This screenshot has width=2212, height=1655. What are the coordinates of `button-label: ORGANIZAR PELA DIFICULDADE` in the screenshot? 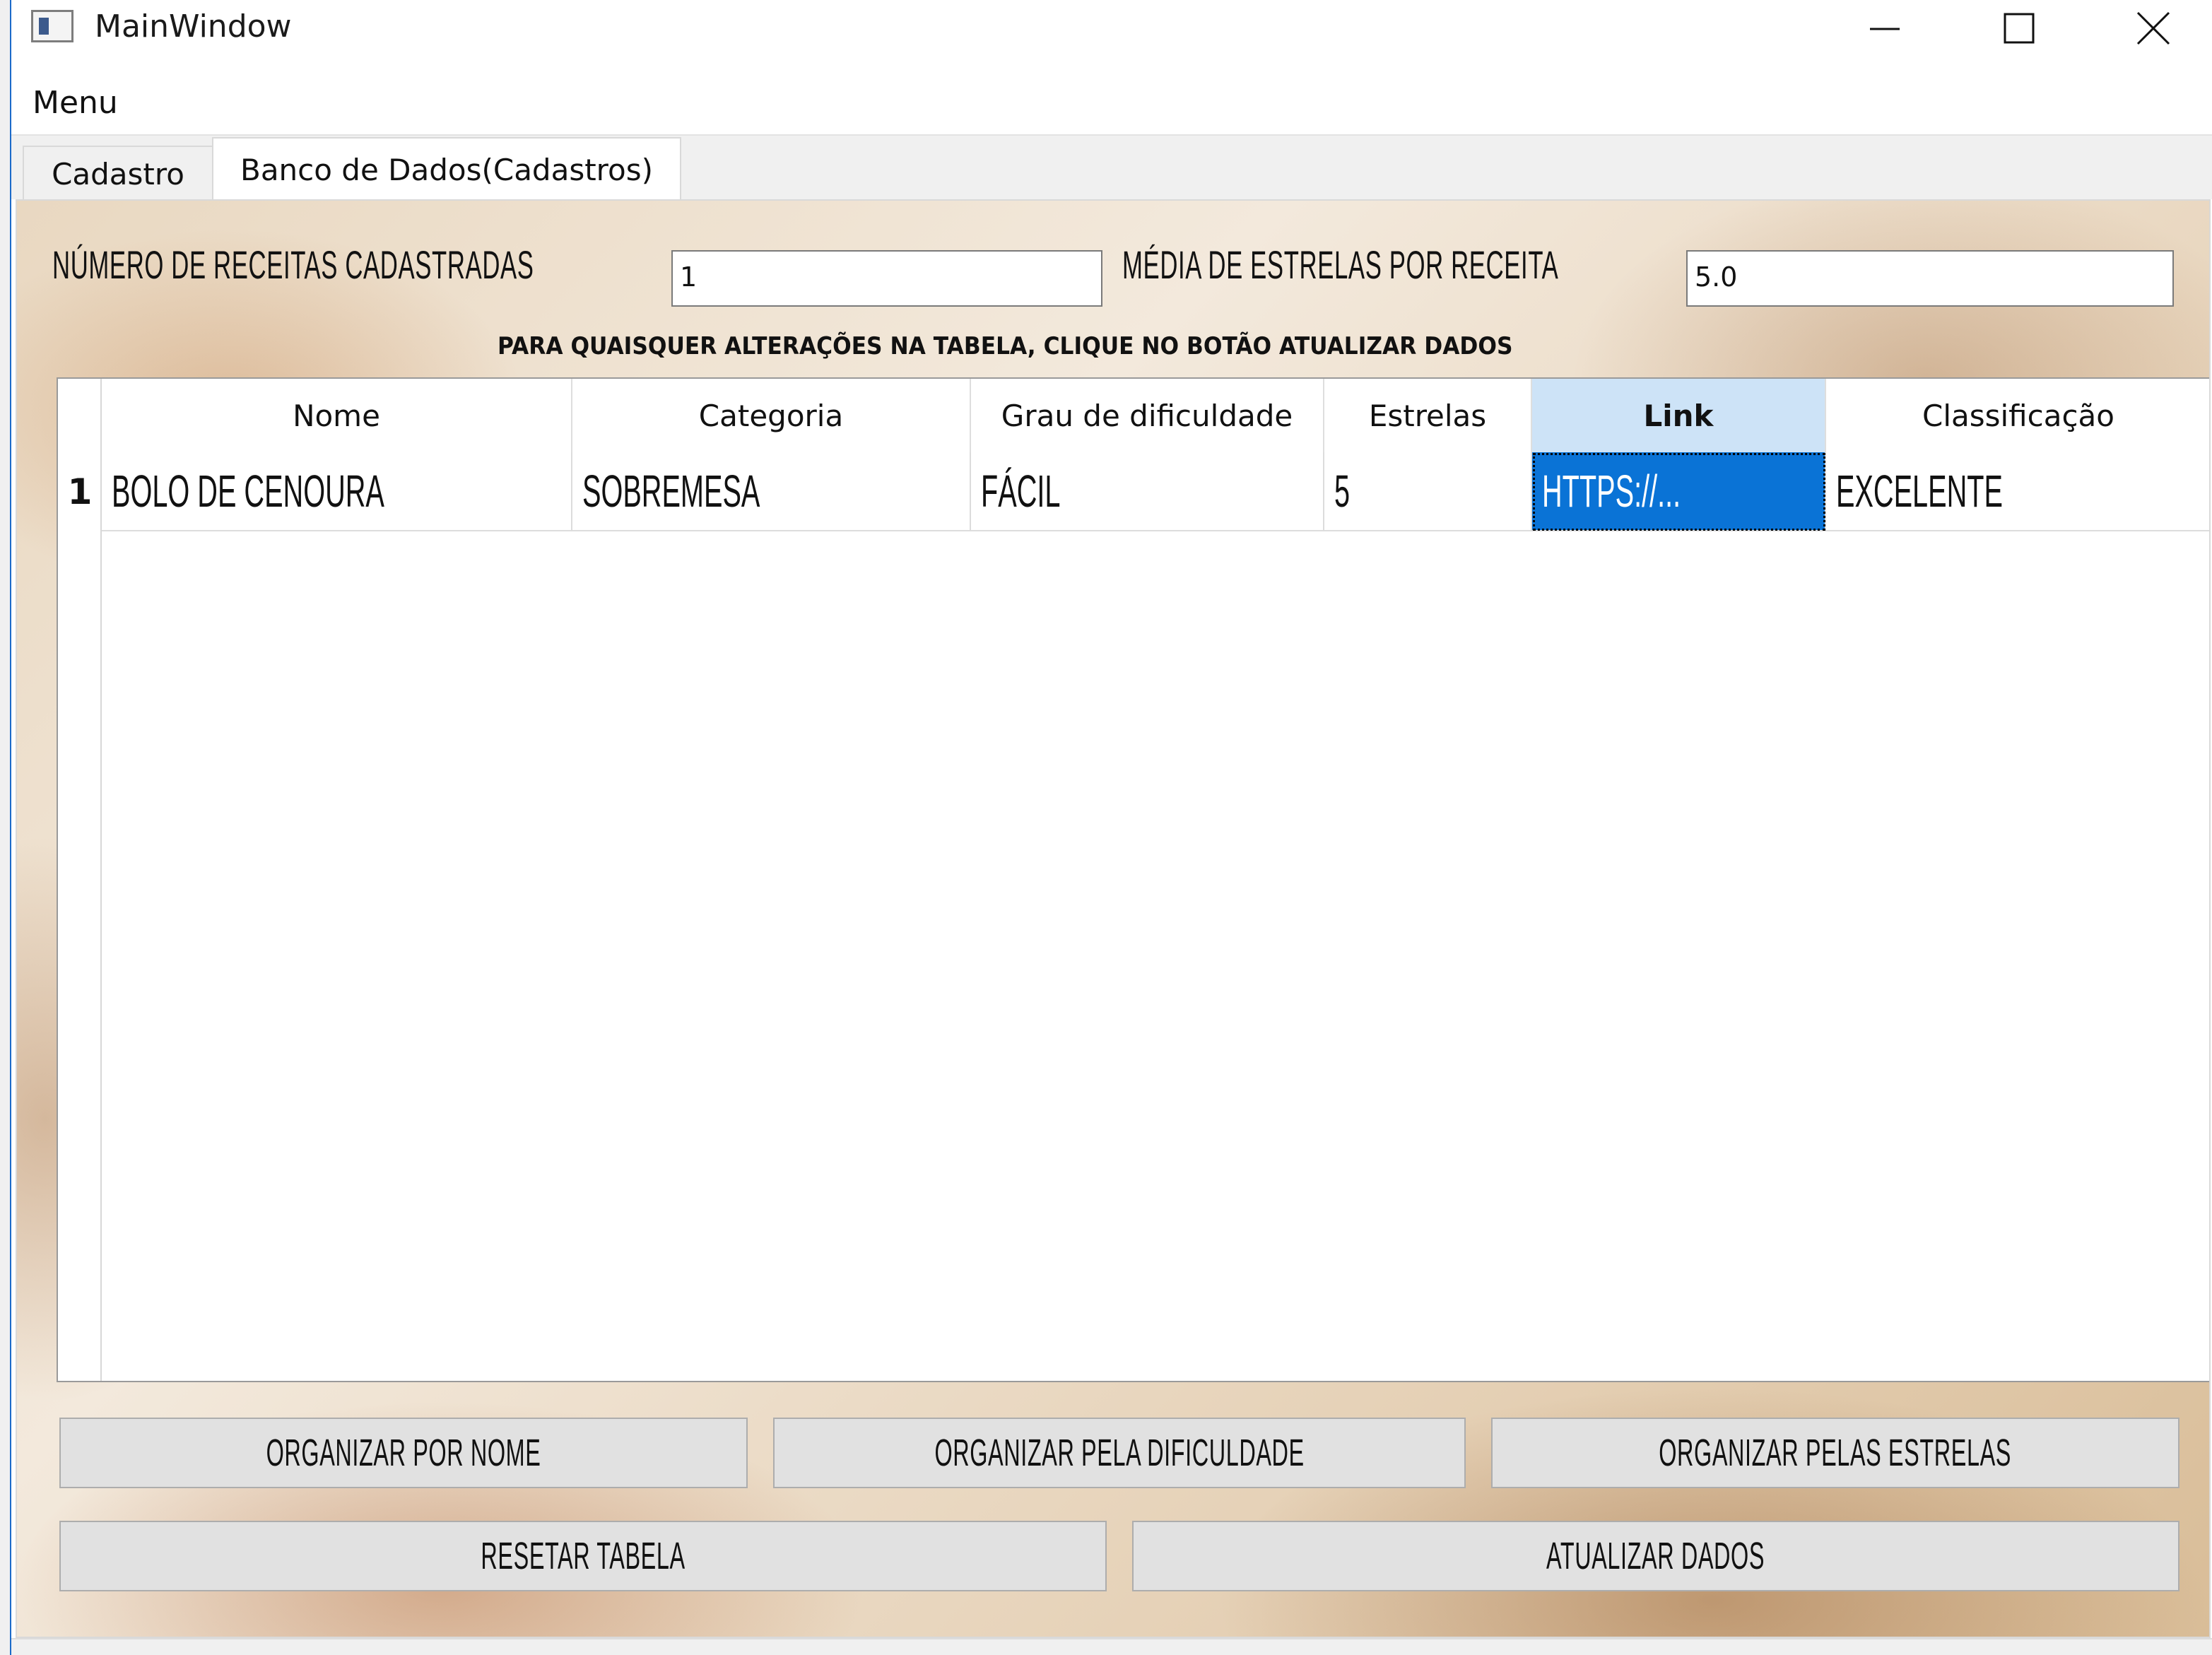 It's located at (1119, 1453).